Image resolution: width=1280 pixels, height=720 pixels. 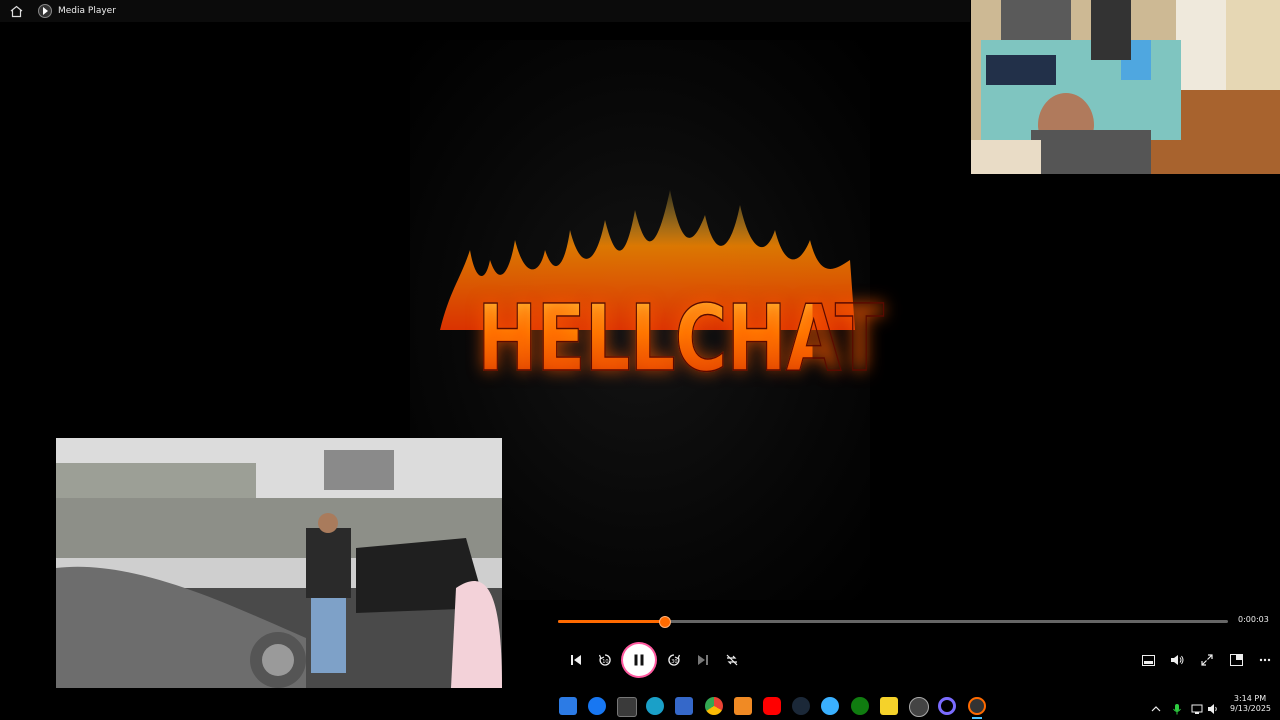 I want to click on hellchat-logo: HELLCHAT, so click(x=657, y=290).